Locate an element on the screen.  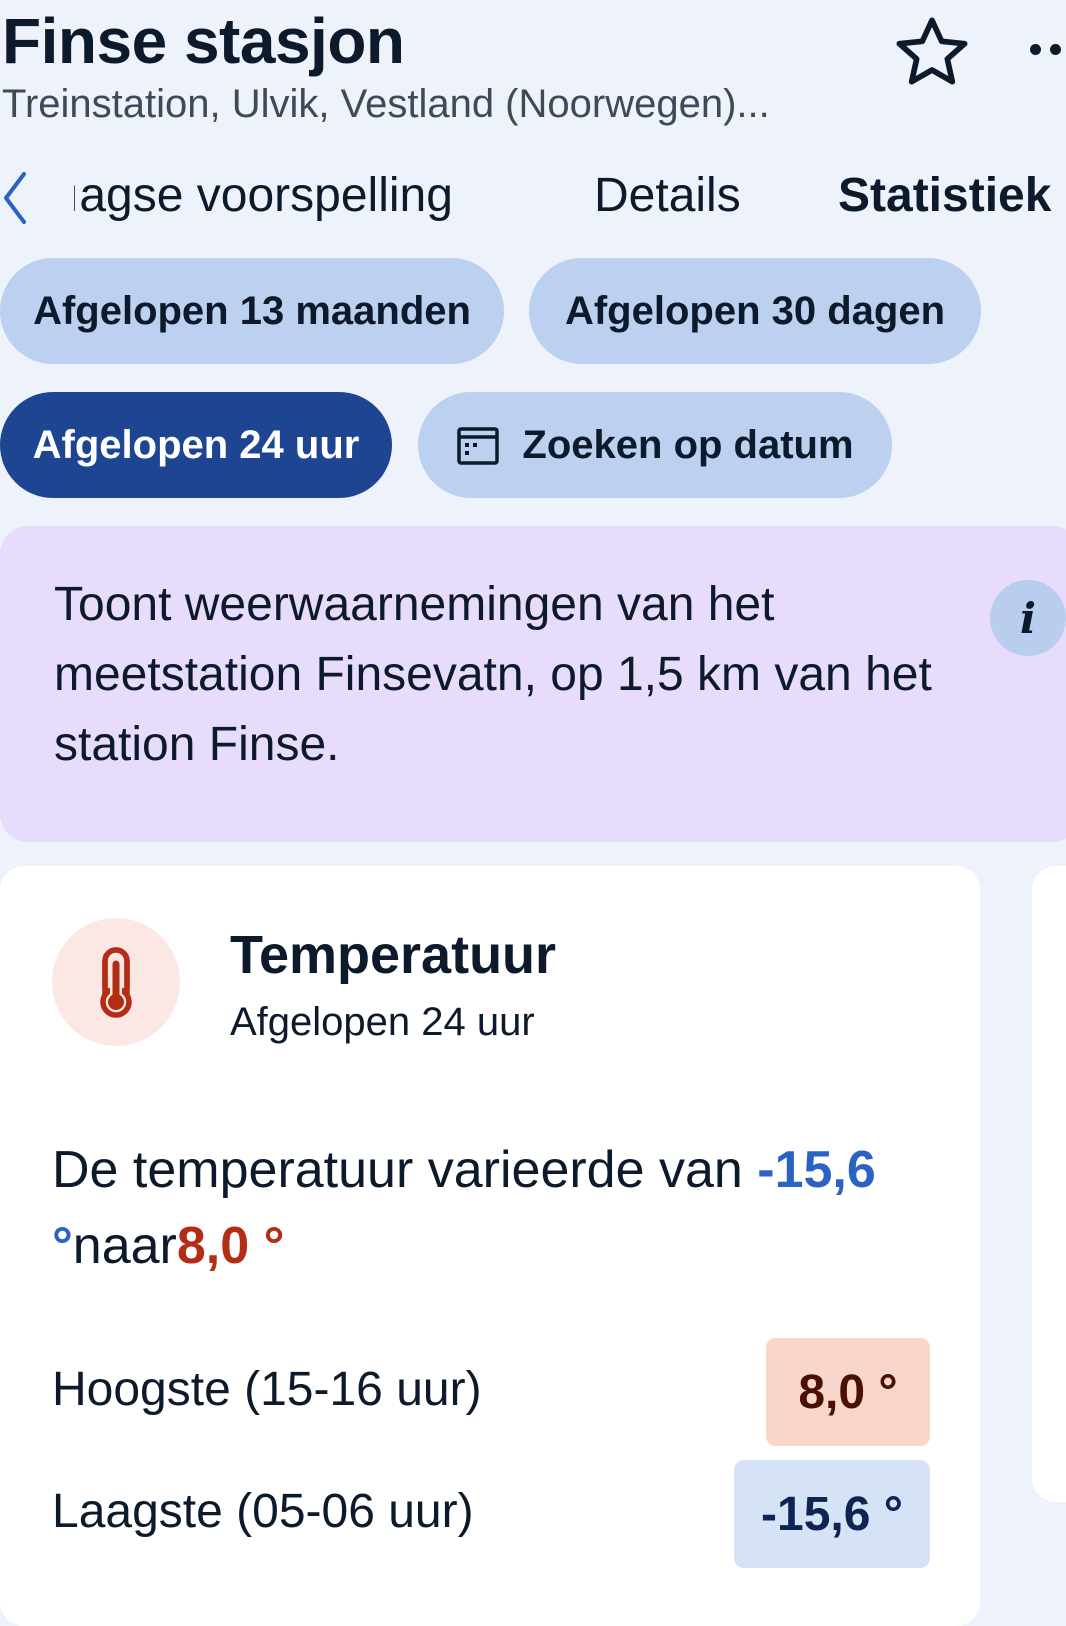
temperature-subtitle: Afgelopen 24 uur is located at coordinates (382, 1022).